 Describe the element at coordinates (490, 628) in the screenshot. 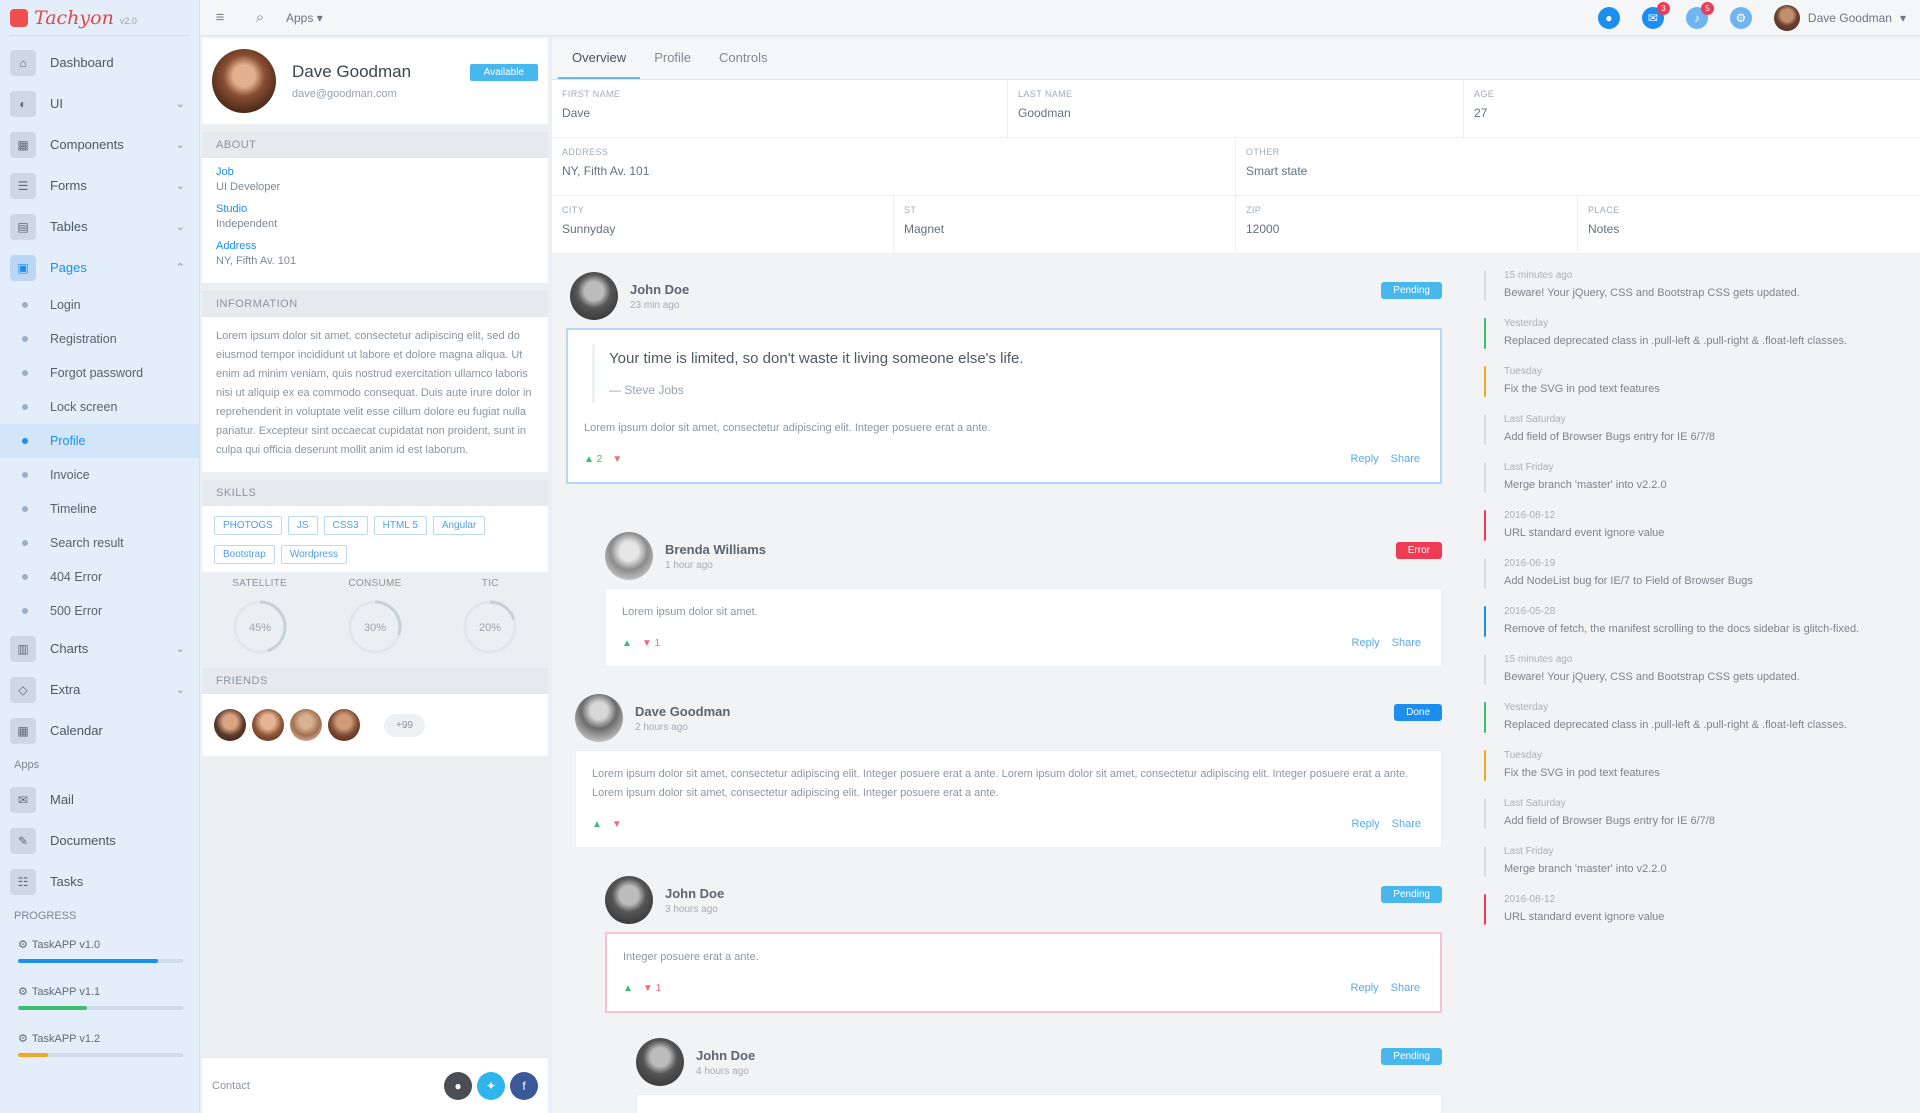

I see `gauge-value: 20%` at that location.